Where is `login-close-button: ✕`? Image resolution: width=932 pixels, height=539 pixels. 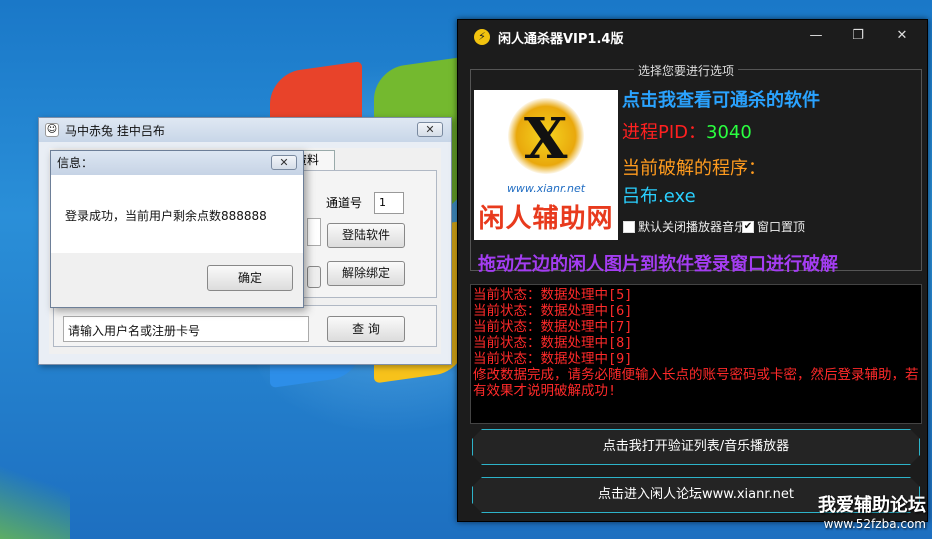
login-close-button: ✕ is located at coordinates (430, 129).